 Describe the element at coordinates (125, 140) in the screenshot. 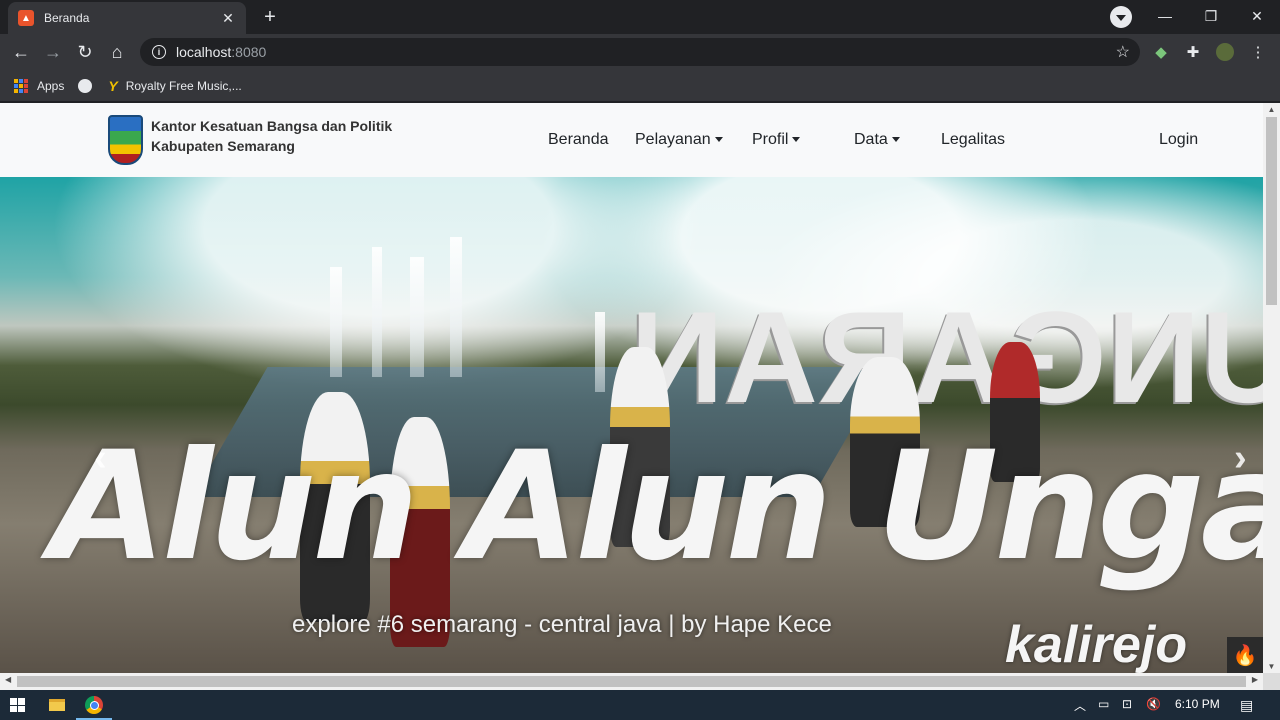

I see `kabupaten-semarang-logo` at that location.